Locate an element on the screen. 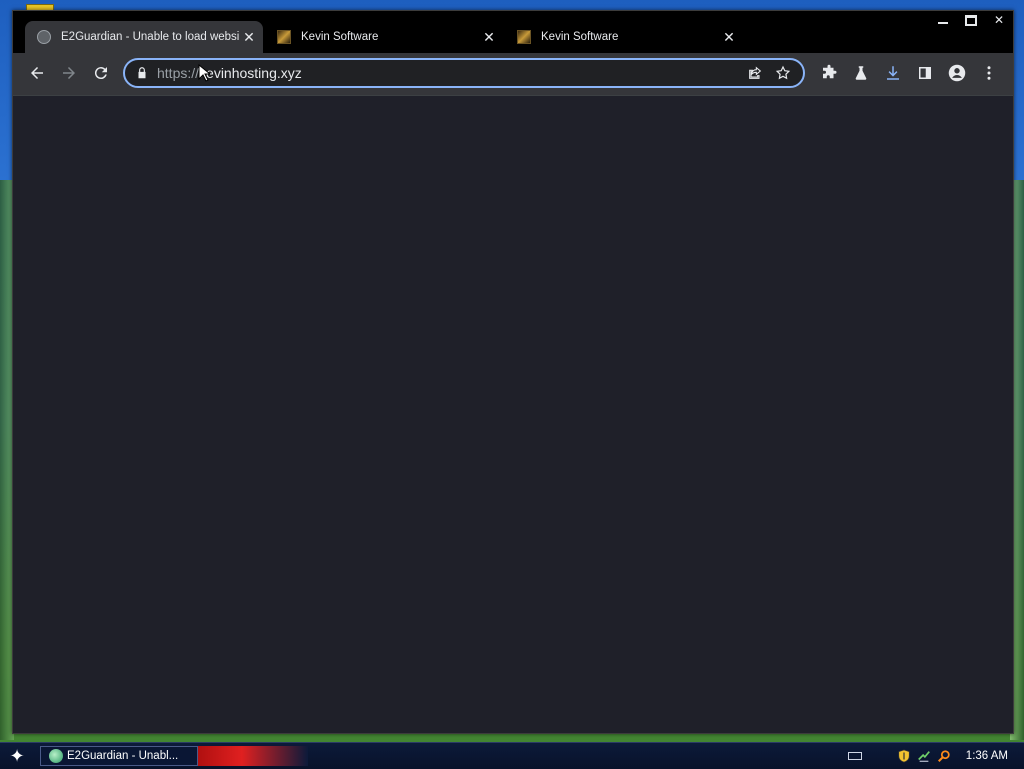 The height and width of the screenshot is (769, 1024). download-icon is located at coordinates (893, 73).